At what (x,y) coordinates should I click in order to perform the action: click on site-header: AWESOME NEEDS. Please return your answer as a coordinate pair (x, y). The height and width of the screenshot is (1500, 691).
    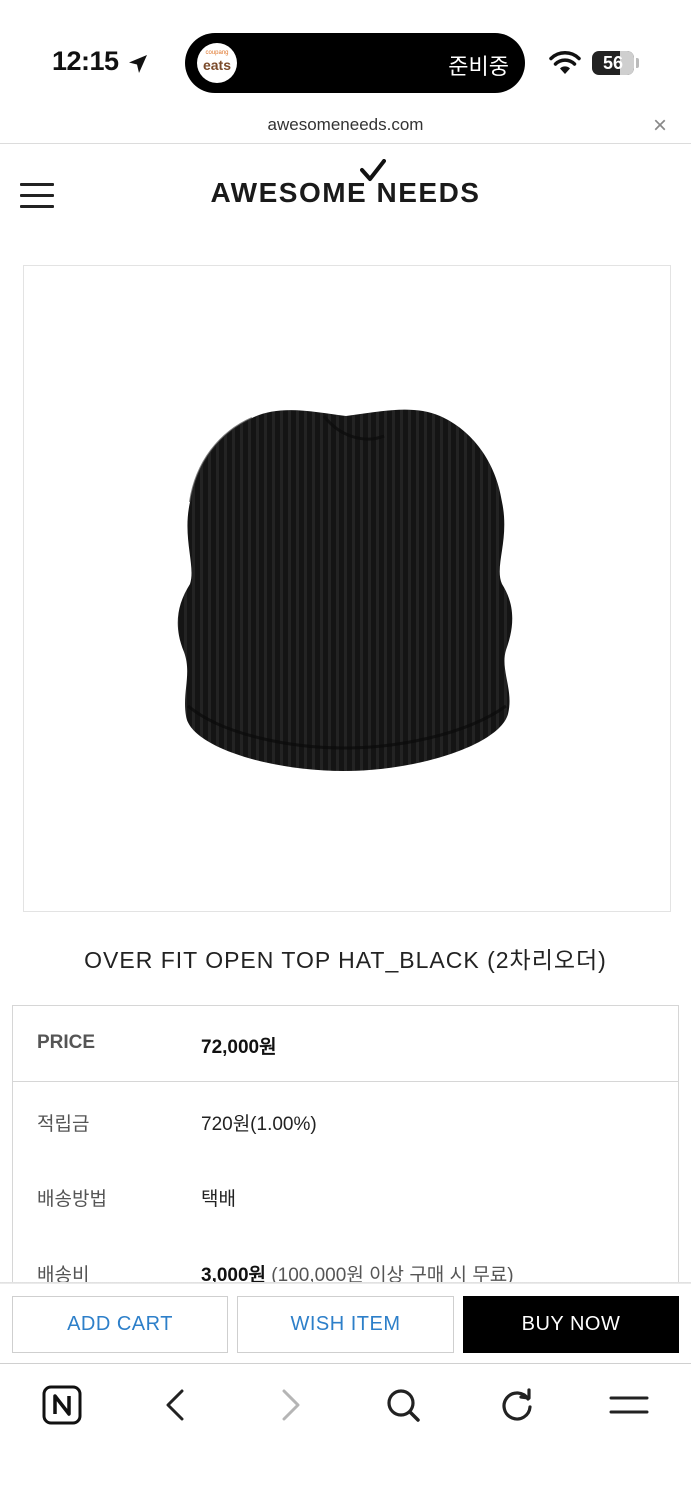
    Looking at the image, I should click on (345, 200).